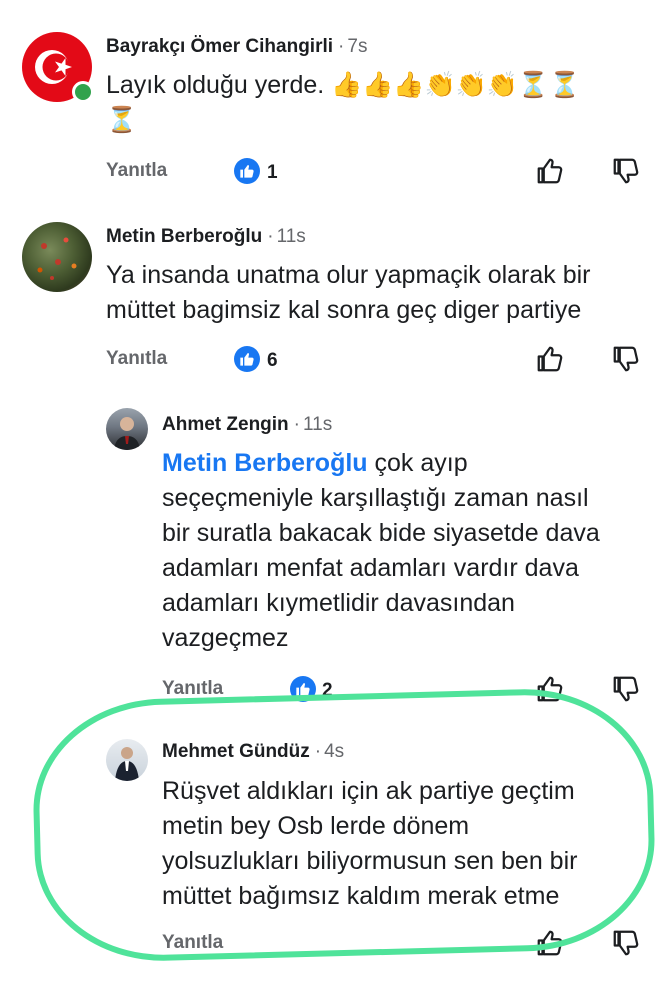 The image size is (670, 984). Describe the element at coordinates (335, 360) in the screenshot. I see `comment-actions: Yanıtla 6` at that location.